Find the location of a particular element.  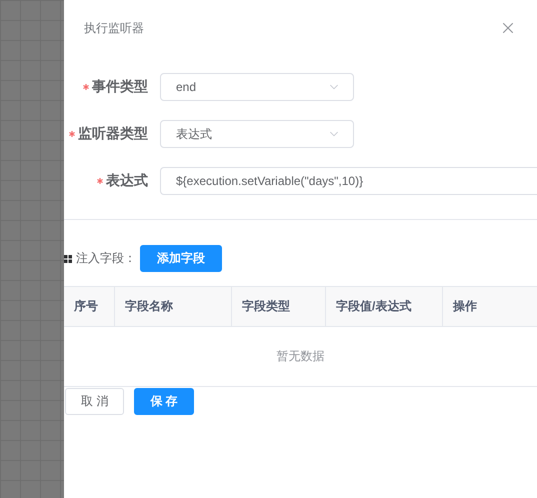

inject-fields-label: 注入字段： is located at coordinates (106, 258).